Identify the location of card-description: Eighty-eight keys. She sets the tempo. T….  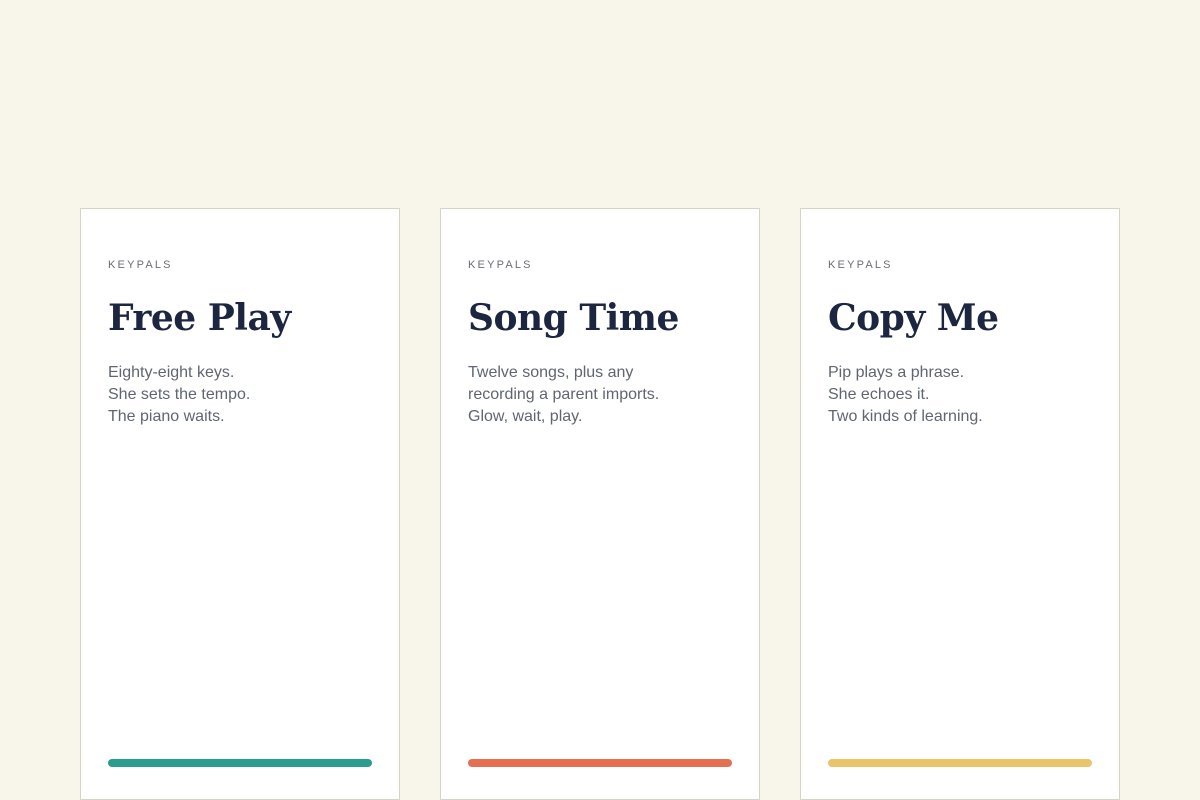
(243, 395).